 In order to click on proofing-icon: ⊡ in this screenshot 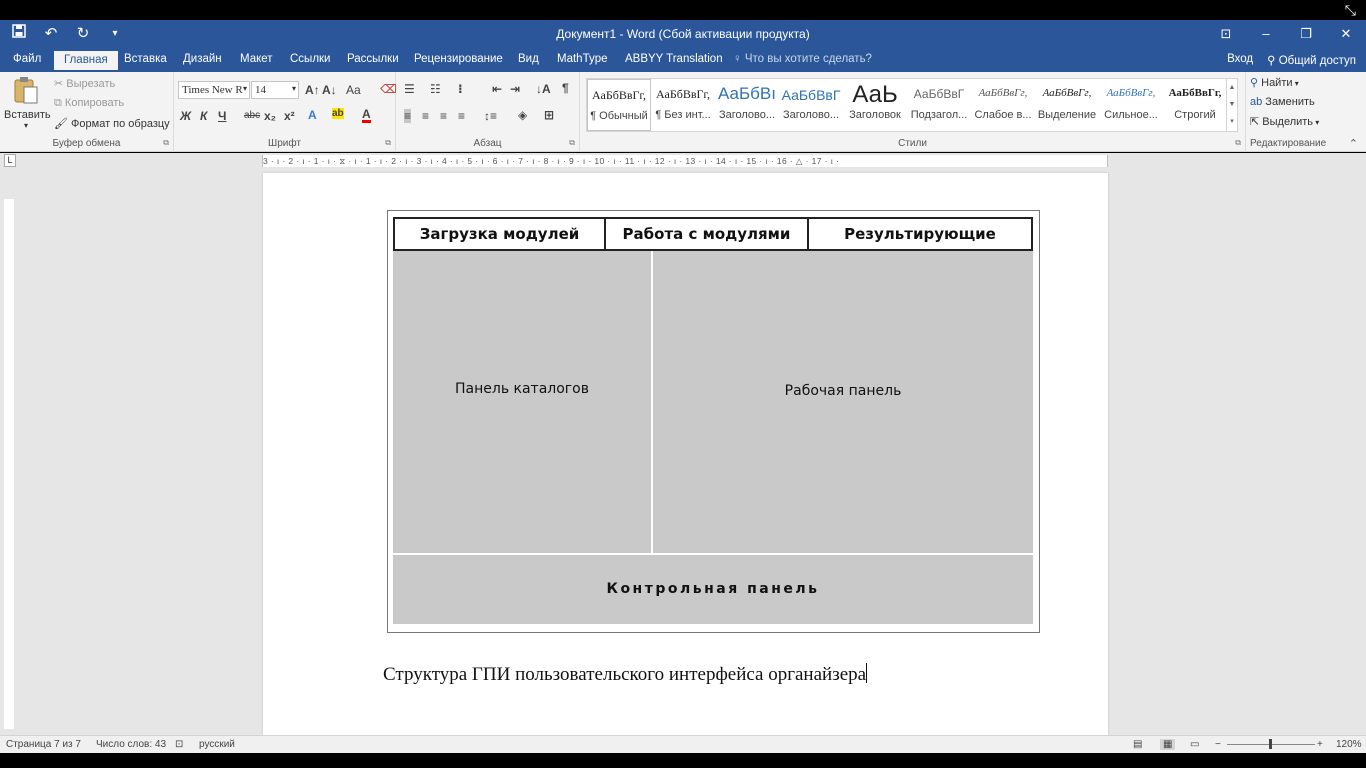, I will do `click(179, 744)`.